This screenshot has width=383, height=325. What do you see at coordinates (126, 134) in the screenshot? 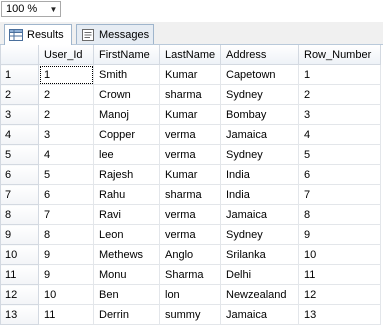
I see `firstname-cell: Copper` at bounding box center [126, 134].